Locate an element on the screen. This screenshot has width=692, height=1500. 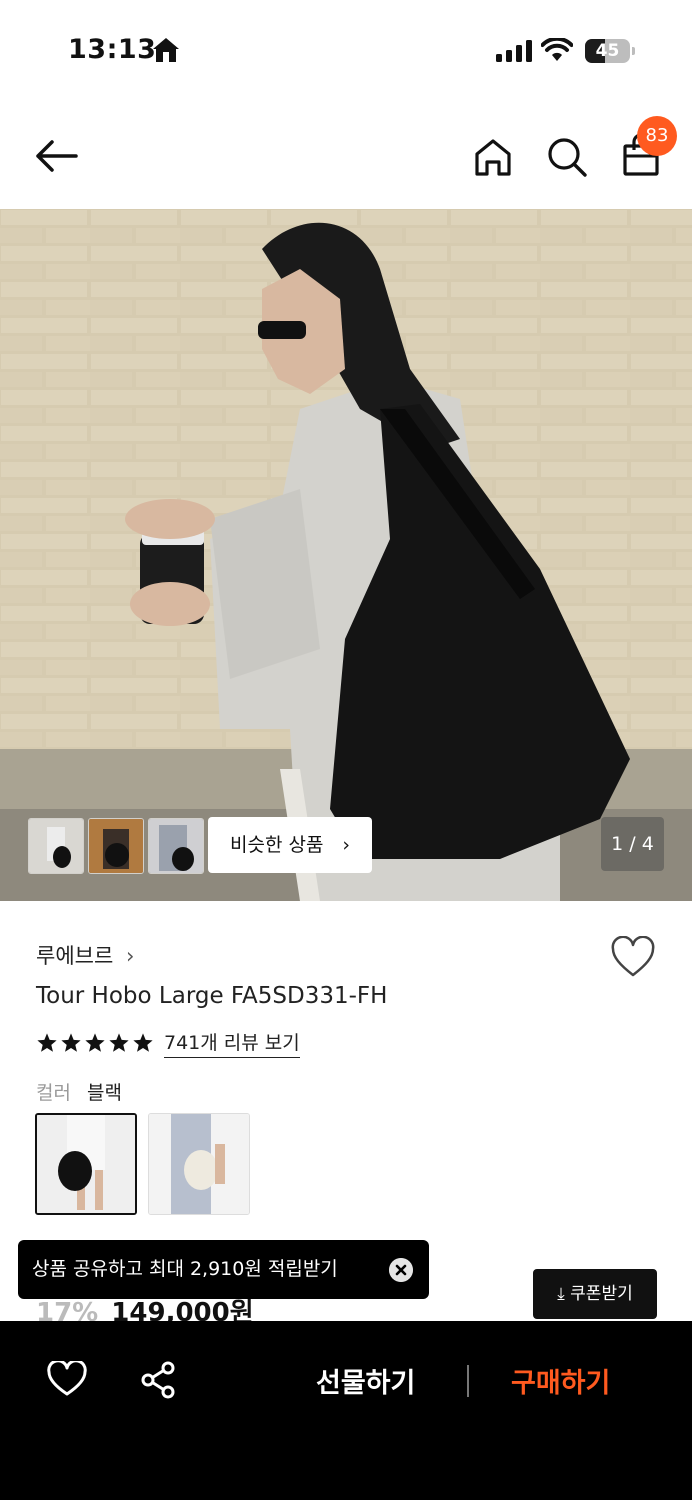
brand-link: 루에브르 › is located at coordinates (85, 955).